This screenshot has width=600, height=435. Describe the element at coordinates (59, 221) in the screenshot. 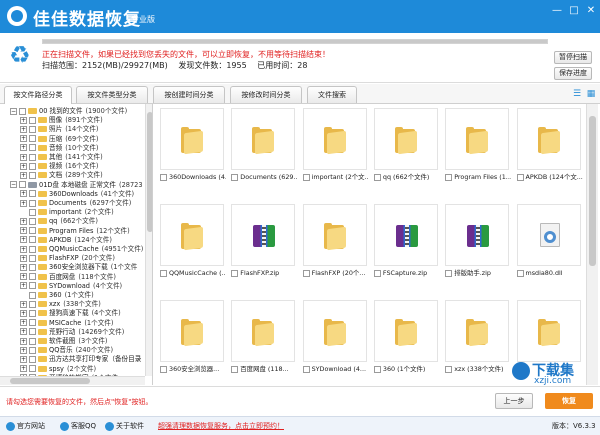

I see `tree-node: + qq (662个文件)` at that location.